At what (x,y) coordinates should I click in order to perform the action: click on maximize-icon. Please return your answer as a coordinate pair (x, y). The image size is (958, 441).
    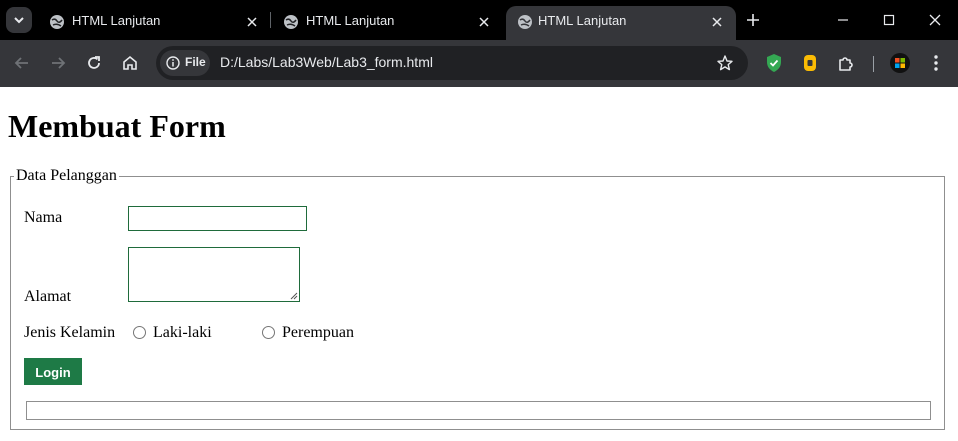
    Looking at the image, I should click on (889, 20).